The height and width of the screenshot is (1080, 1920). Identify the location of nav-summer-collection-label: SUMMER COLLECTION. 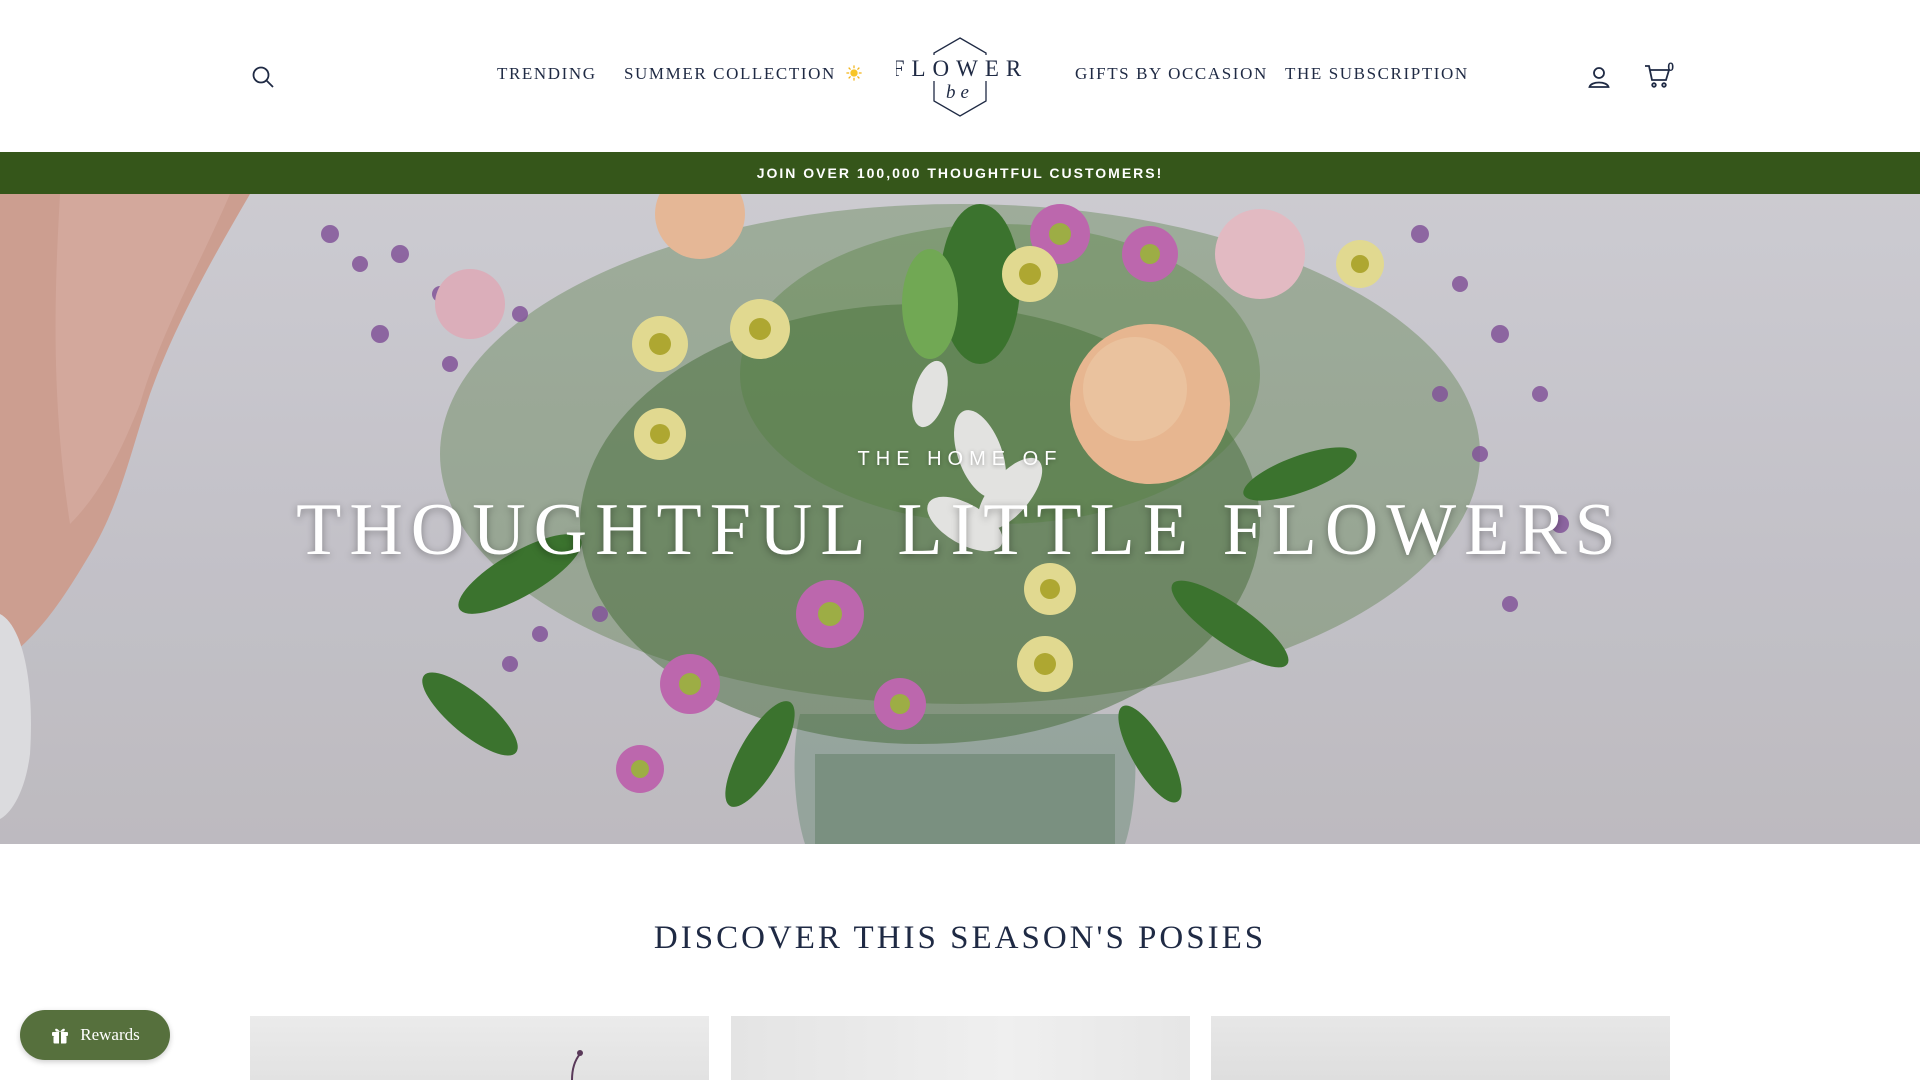
(730, 73).